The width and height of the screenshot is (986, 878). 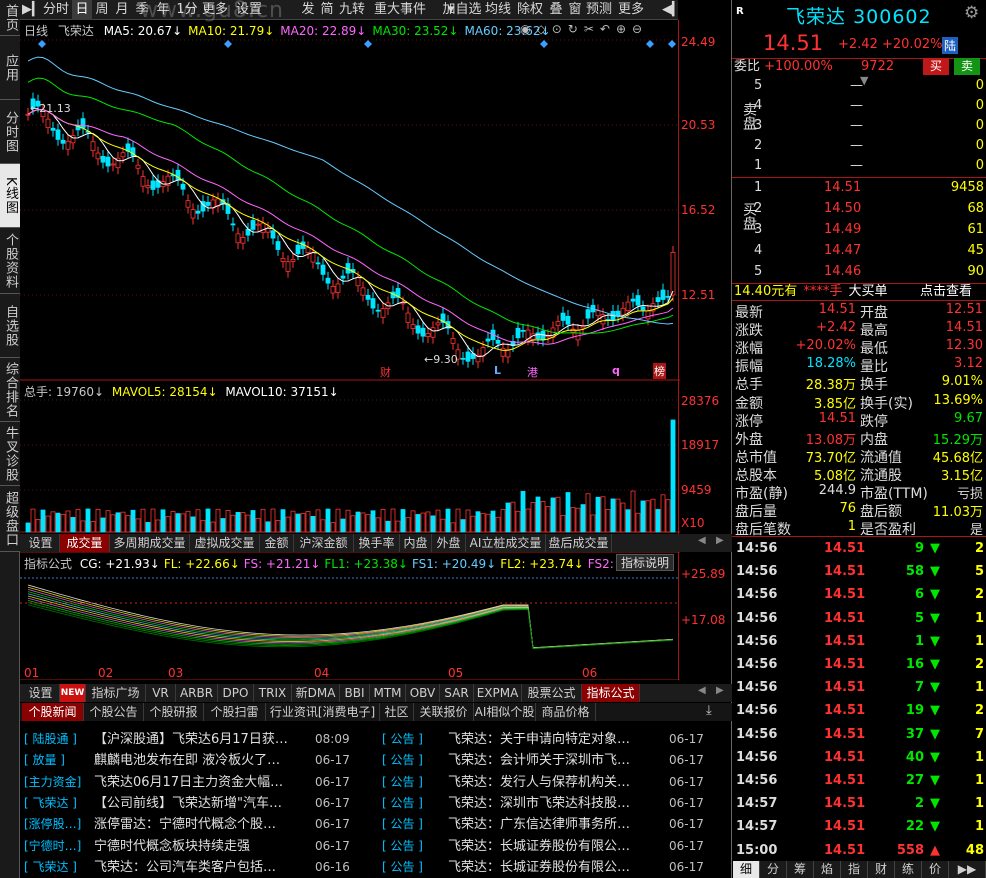 I want to click on news-tab-6: 关联报价, so click(x=444, y=712).